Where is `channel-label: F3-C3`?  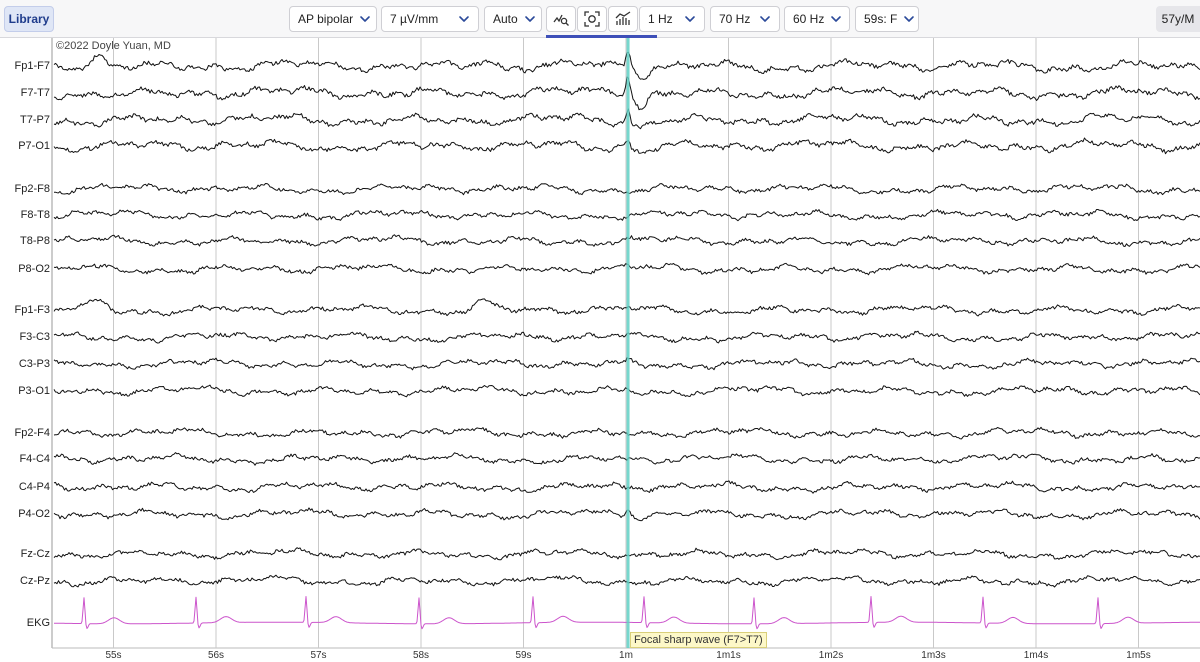 channel-label: F3-C3 is located at coordinates (25, 337).